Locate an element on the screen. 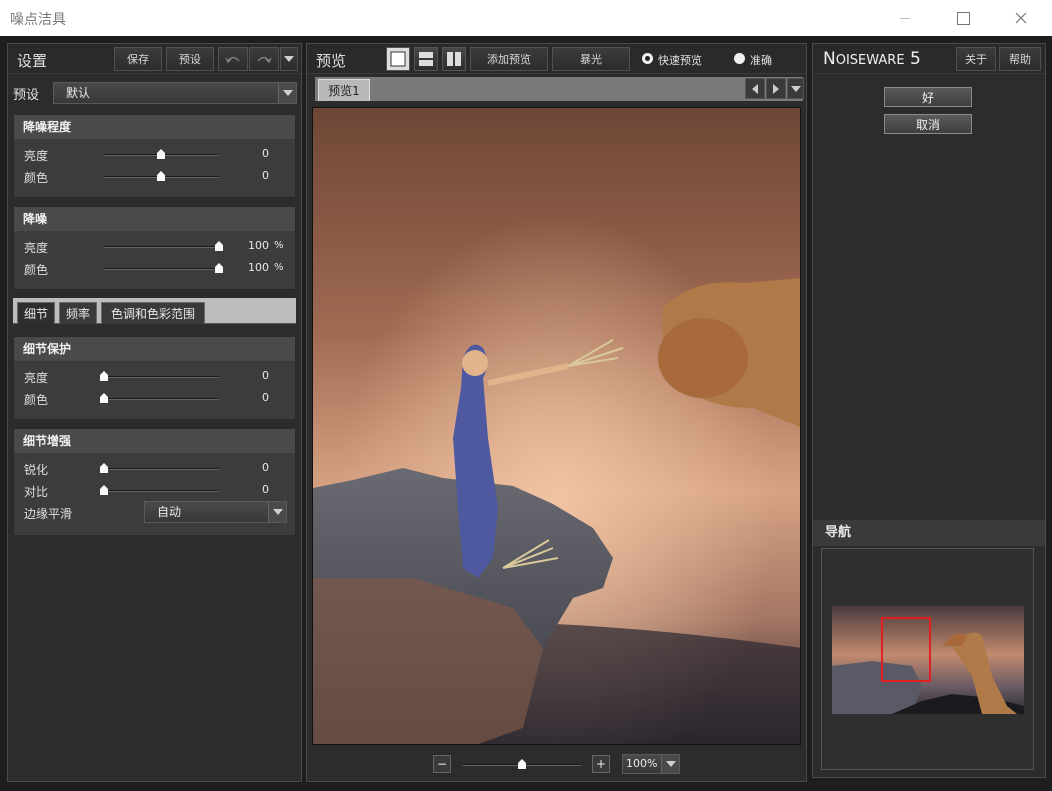 The image size is (1052, 791). chevron-left-icon is located at coordinates (755, 88).